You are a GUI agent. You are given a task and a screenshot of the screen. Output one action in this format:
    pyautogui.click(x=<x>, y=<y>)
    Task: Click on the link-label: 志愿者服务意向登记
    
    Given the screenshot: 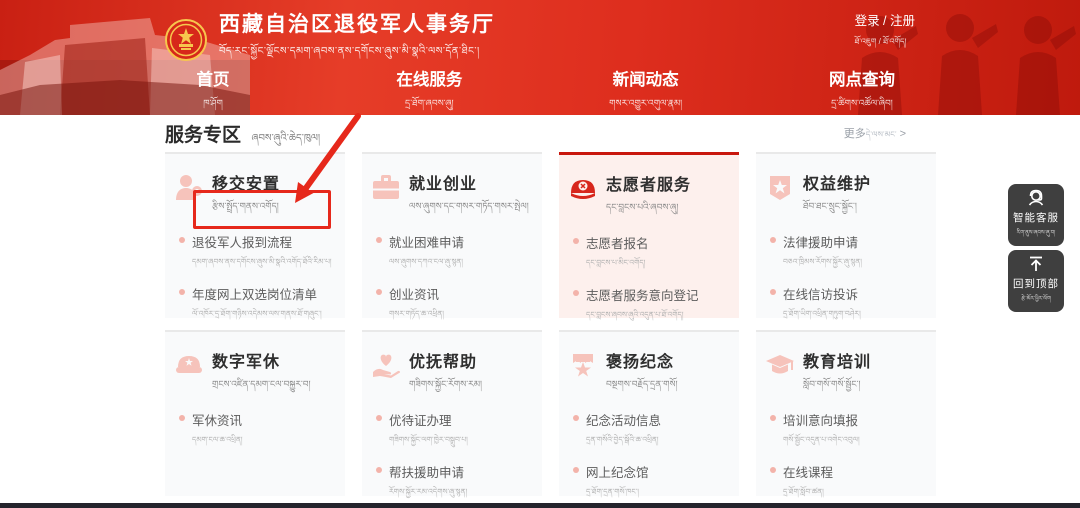 What is the action you would take?
    pyautogui.click(x=642, y=296)
    